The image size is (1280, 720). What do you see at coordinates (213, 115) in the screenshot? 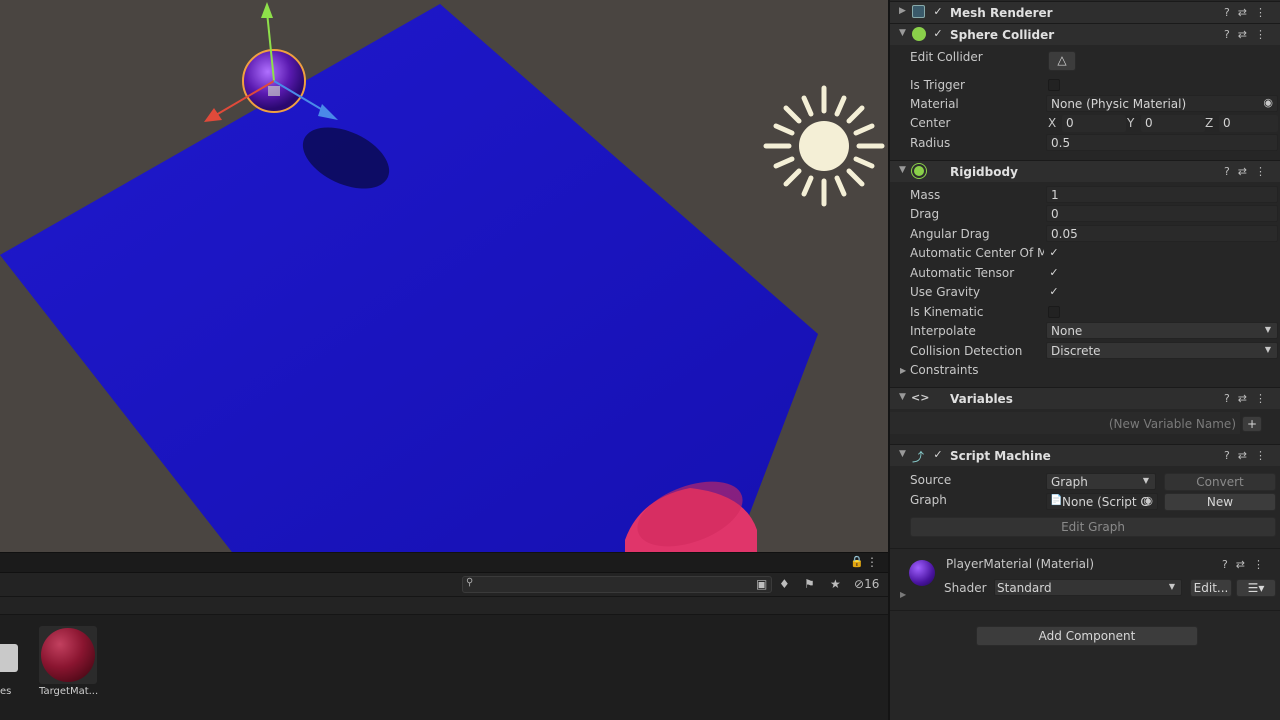
I see `gizmo-x-head` at bounding box center [213, 115].